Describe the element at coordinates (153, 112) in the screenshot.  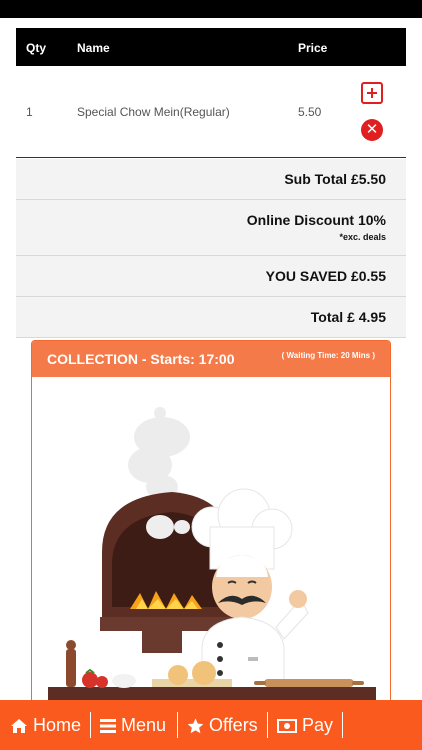
I see `item-name: Special Chow Mein(Regular)` at that location.